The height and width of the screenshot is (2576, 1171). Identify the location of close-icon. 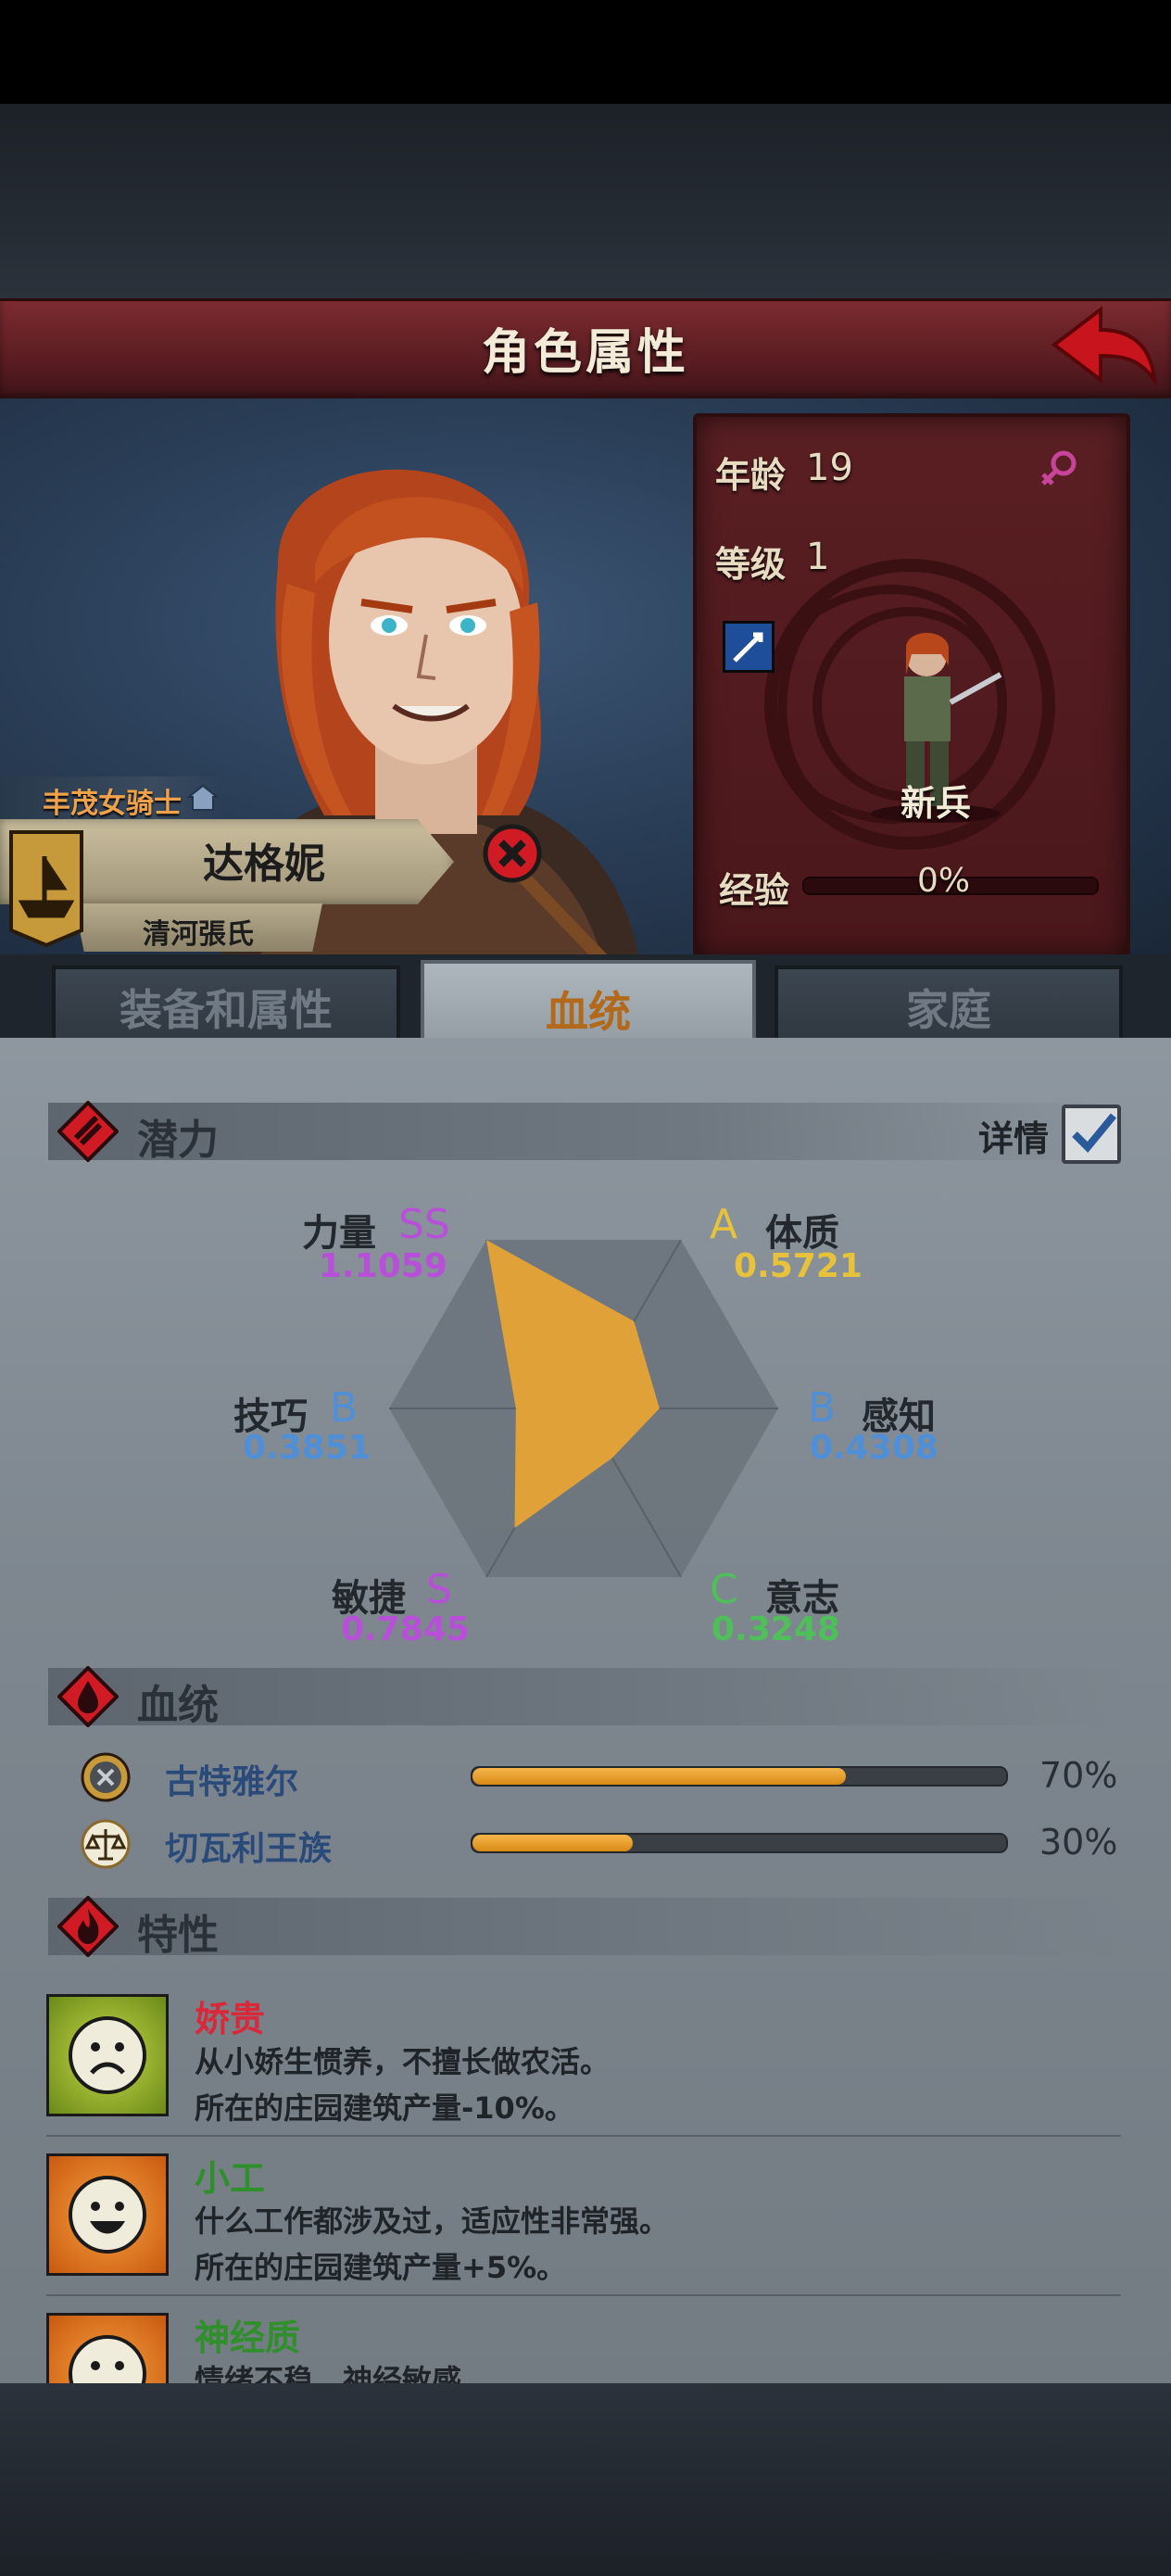
(513, 854).